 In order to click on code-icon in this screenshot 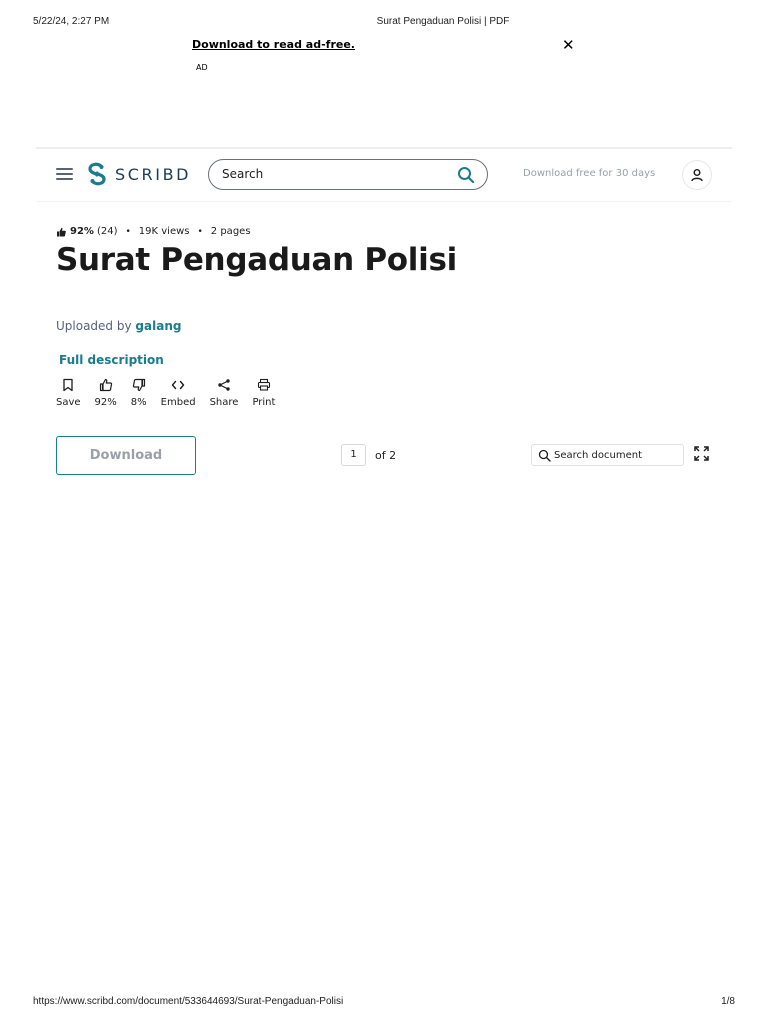, I will do `click(178, 385)`.